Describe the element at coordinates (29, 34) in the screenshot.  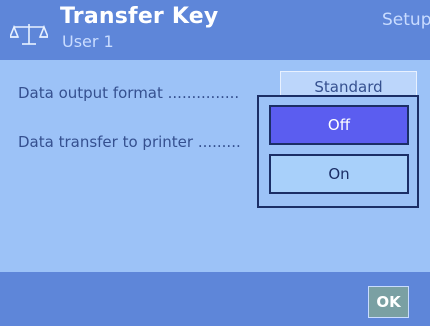
I see `balance-scale-icon` at that location.